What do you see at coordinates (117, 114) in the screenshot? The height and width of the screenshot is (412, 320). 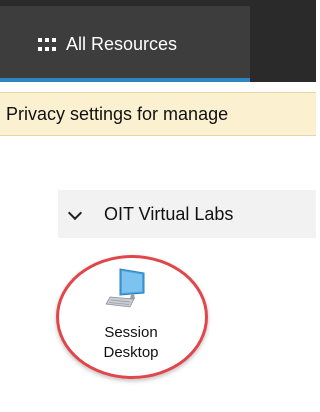 I see `privacy-notice-text: Privacy settings for manage` at bounding box center [117, 114].